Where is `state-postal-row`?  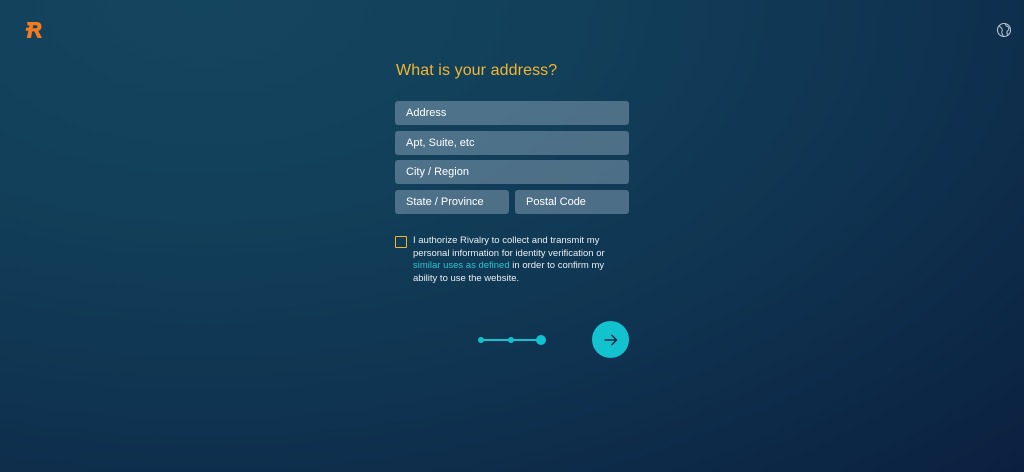
state-postal-row is located at coordinates (512, 204).